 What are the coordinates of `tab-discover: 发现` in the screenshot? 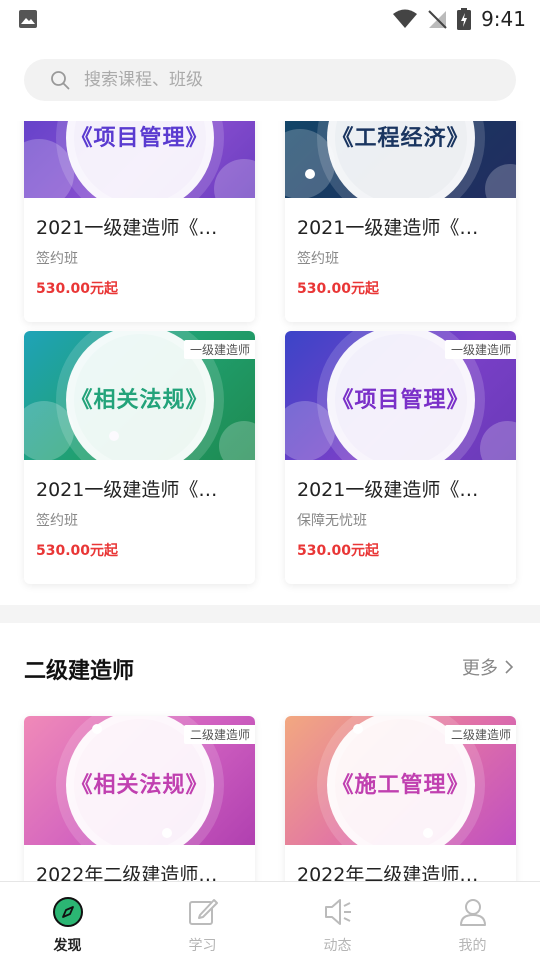 It's located at (67, 921).